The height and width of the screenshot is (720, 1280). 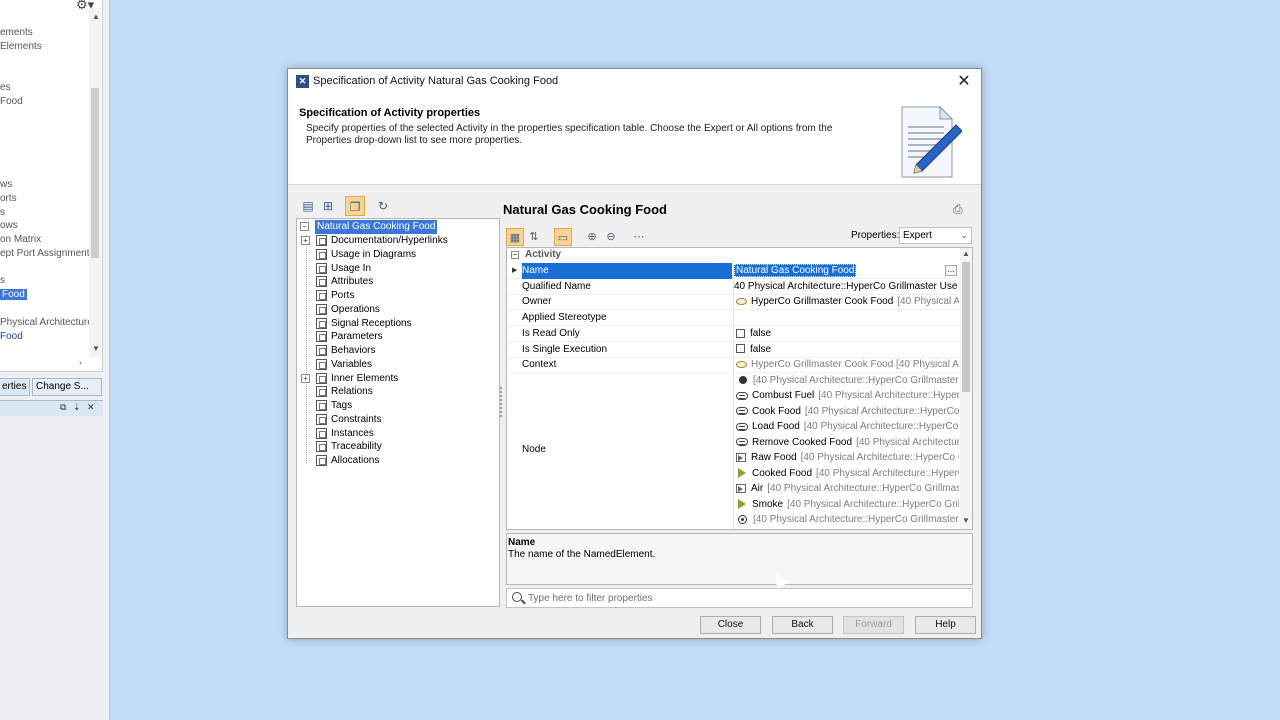 I want to click on scroll-right-icon: ›, so click(x=80, y=362).